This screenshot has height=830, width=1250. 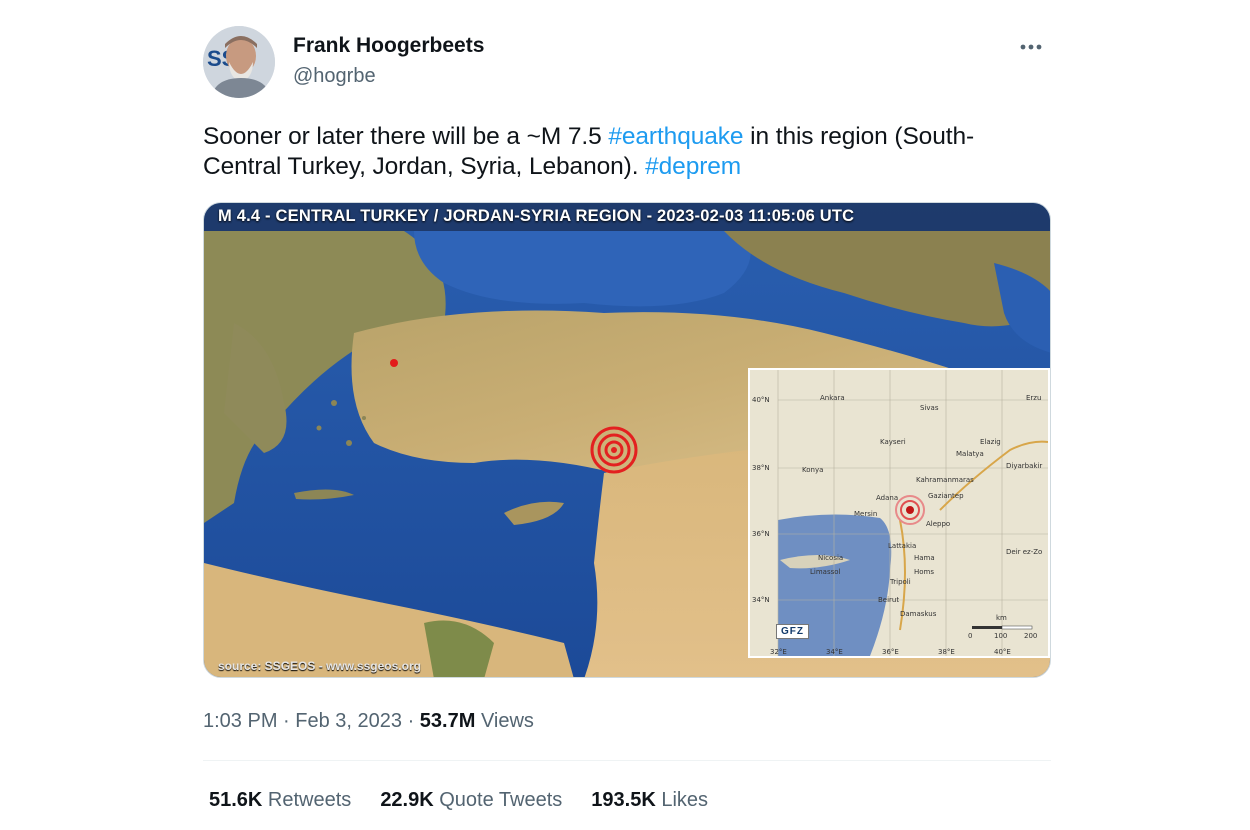 I want to click on avatar: SSG, so click(x=239, y=62).